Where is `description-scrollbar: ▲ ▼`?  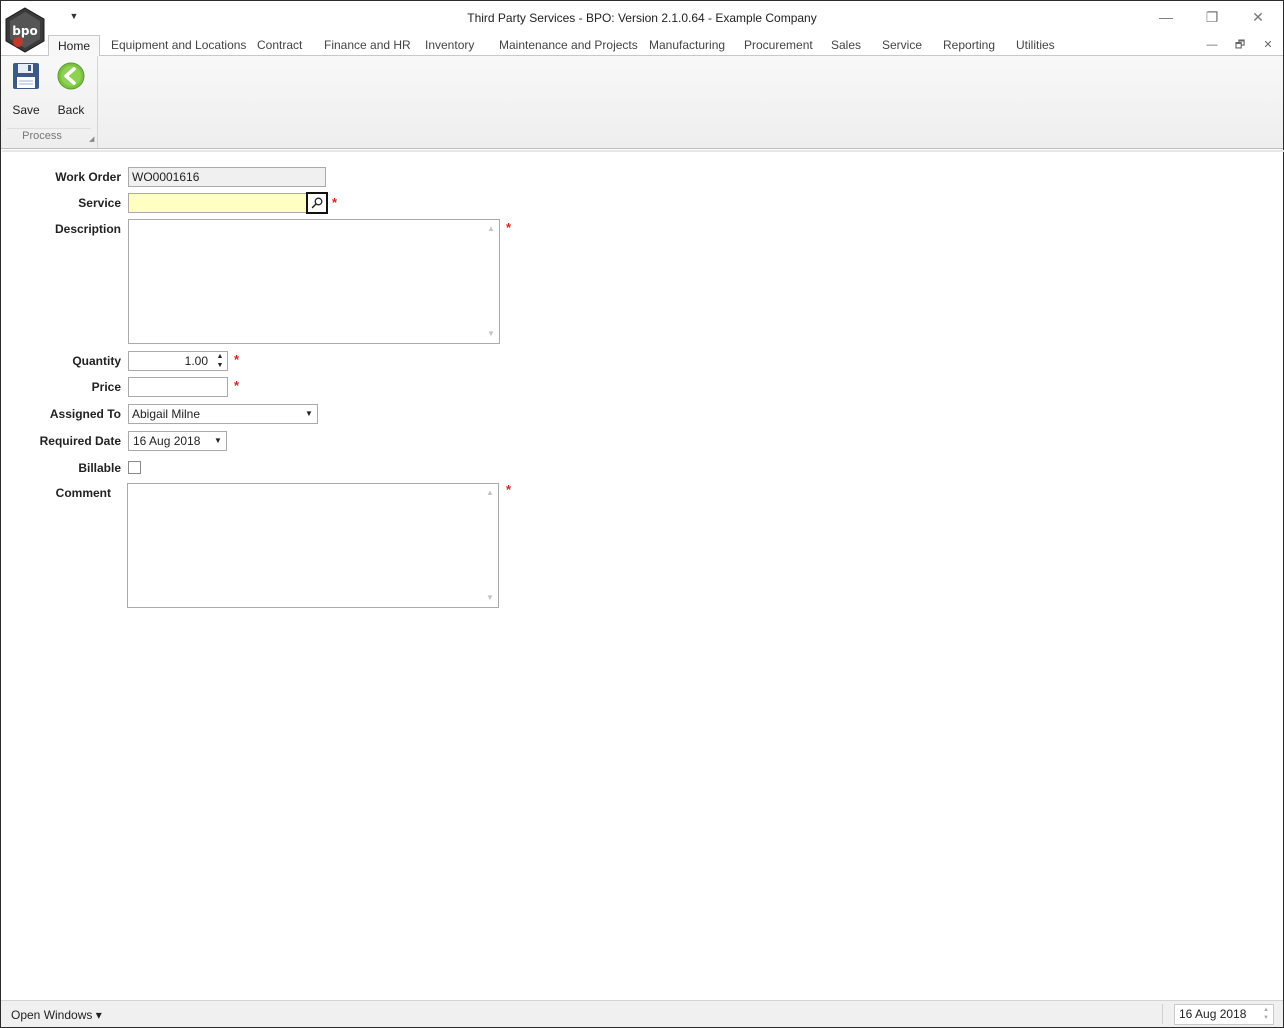 description-scrollbar: ▲ ▼ is located at coordinates (491, 281).